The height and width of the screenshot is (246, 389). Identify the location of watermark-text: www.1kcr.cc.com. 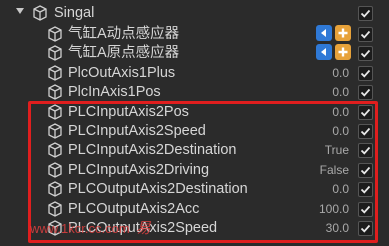
(80, 228).